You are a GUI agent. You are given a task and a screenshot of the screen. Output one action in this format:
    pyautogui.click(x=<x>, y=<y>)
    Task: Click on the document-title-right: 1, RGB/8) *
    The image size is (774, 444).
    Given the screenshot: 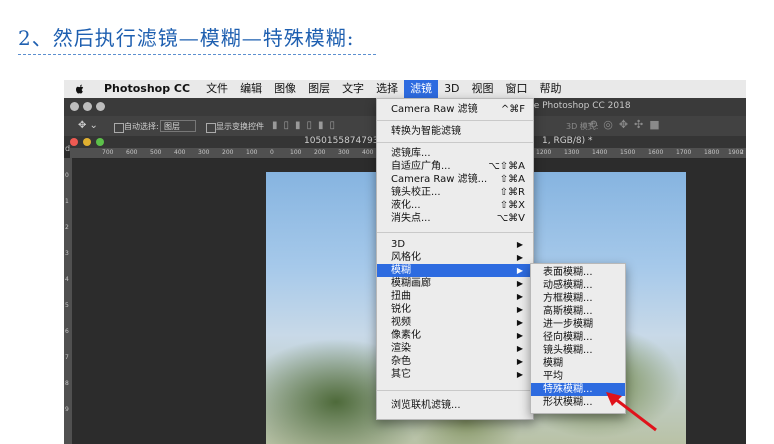 What is the action you would take?
    pyautogui.click(x=567, y=141)
    